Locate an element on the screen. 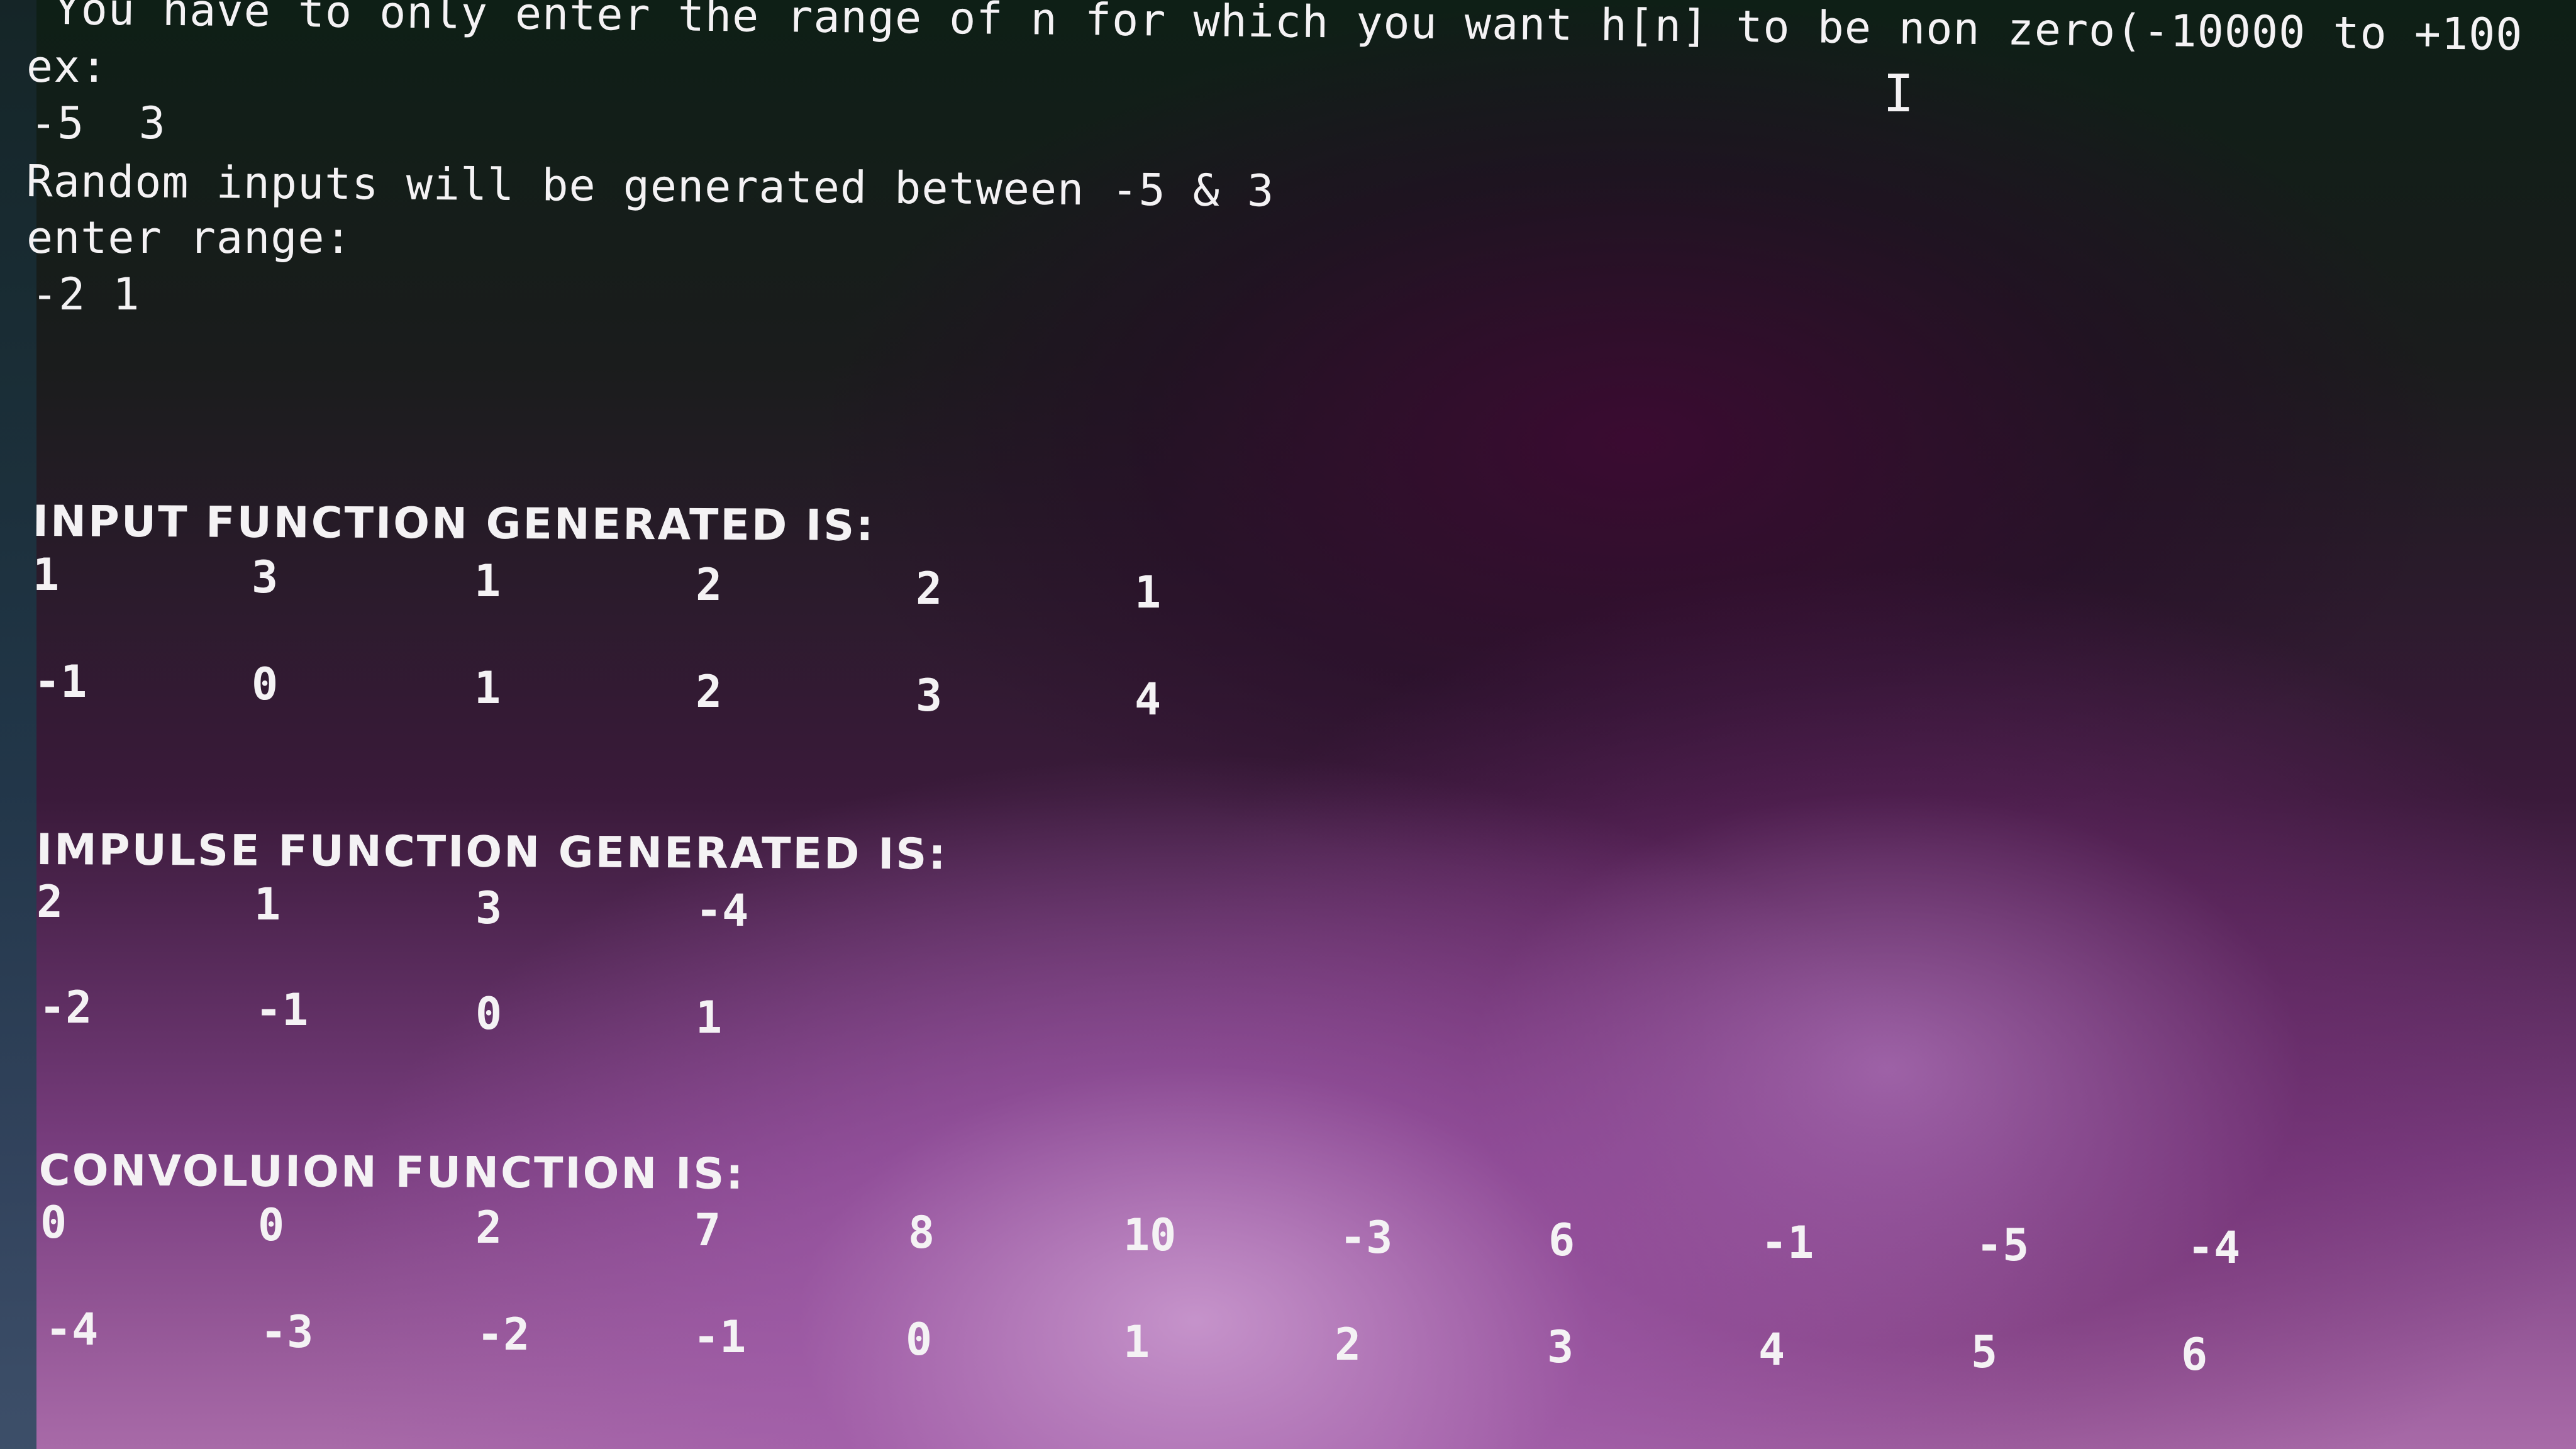 The height and width of the screenshot is (1449, 2576). impulse-value: -4 is located at coordinates (722, 910).